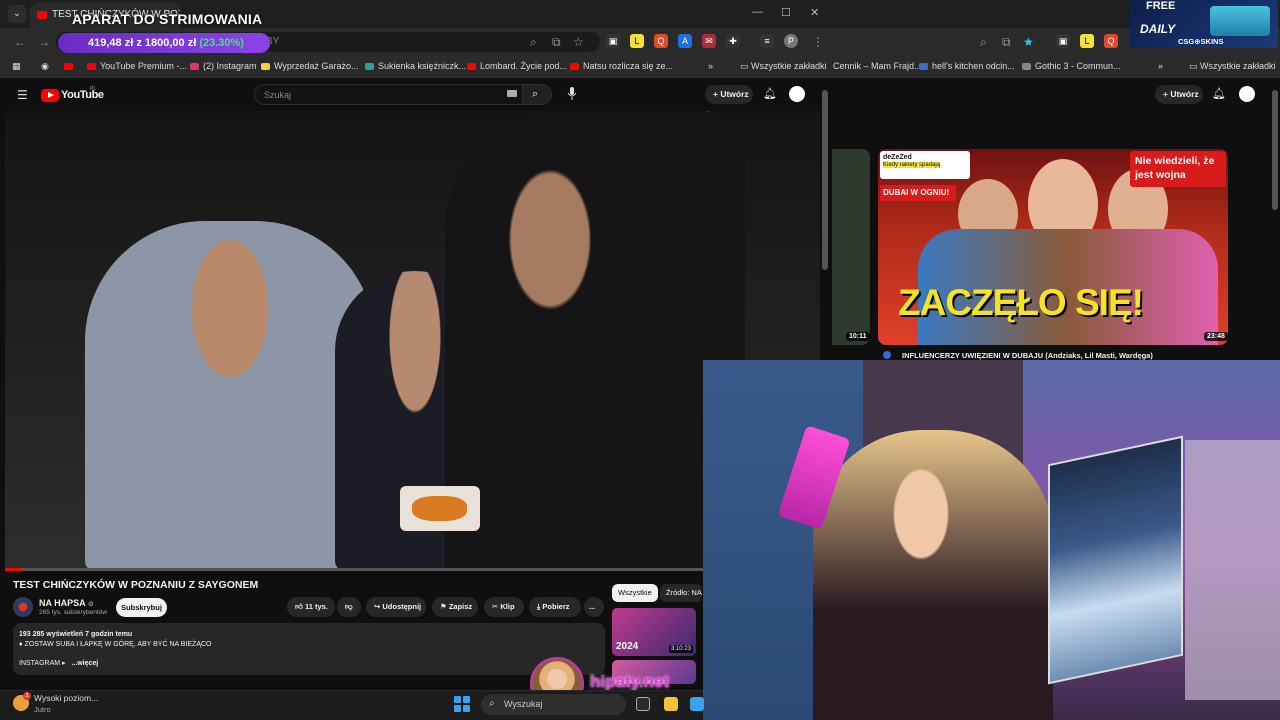 The height and width of the screenshot is (720, 1280). I want to click on tweet-line: Kiedy rakiety spadają, so click(912, 165).